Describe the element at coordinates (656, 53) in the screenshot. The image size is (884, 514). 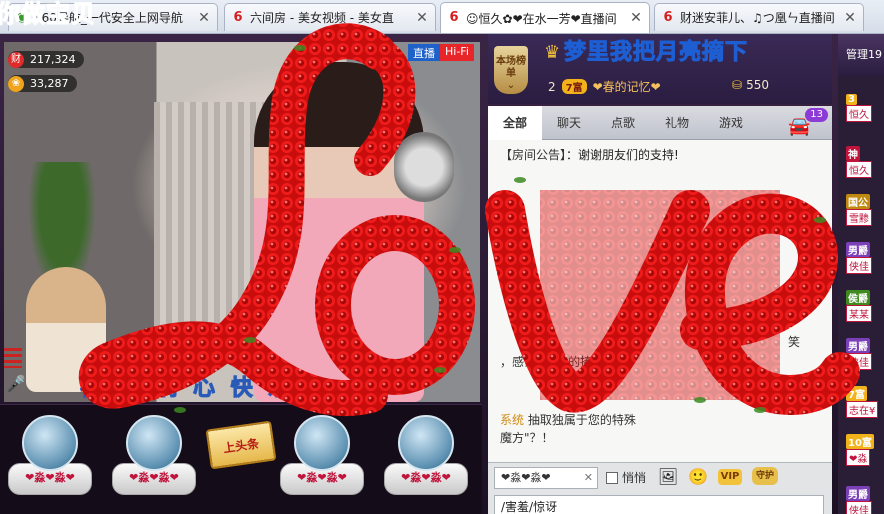
I see `anchor-name: 梦里我把月亮摘下` at that location.